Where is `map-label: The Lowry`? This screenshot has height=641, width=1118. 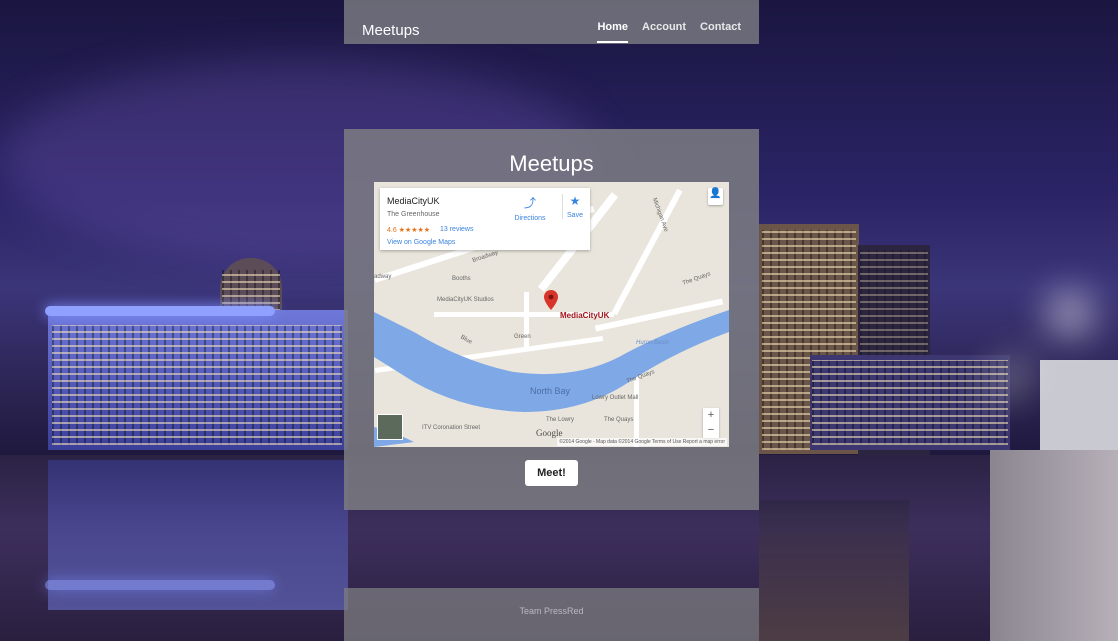
map-label: The Lowry is located at coordinates (560, 420).